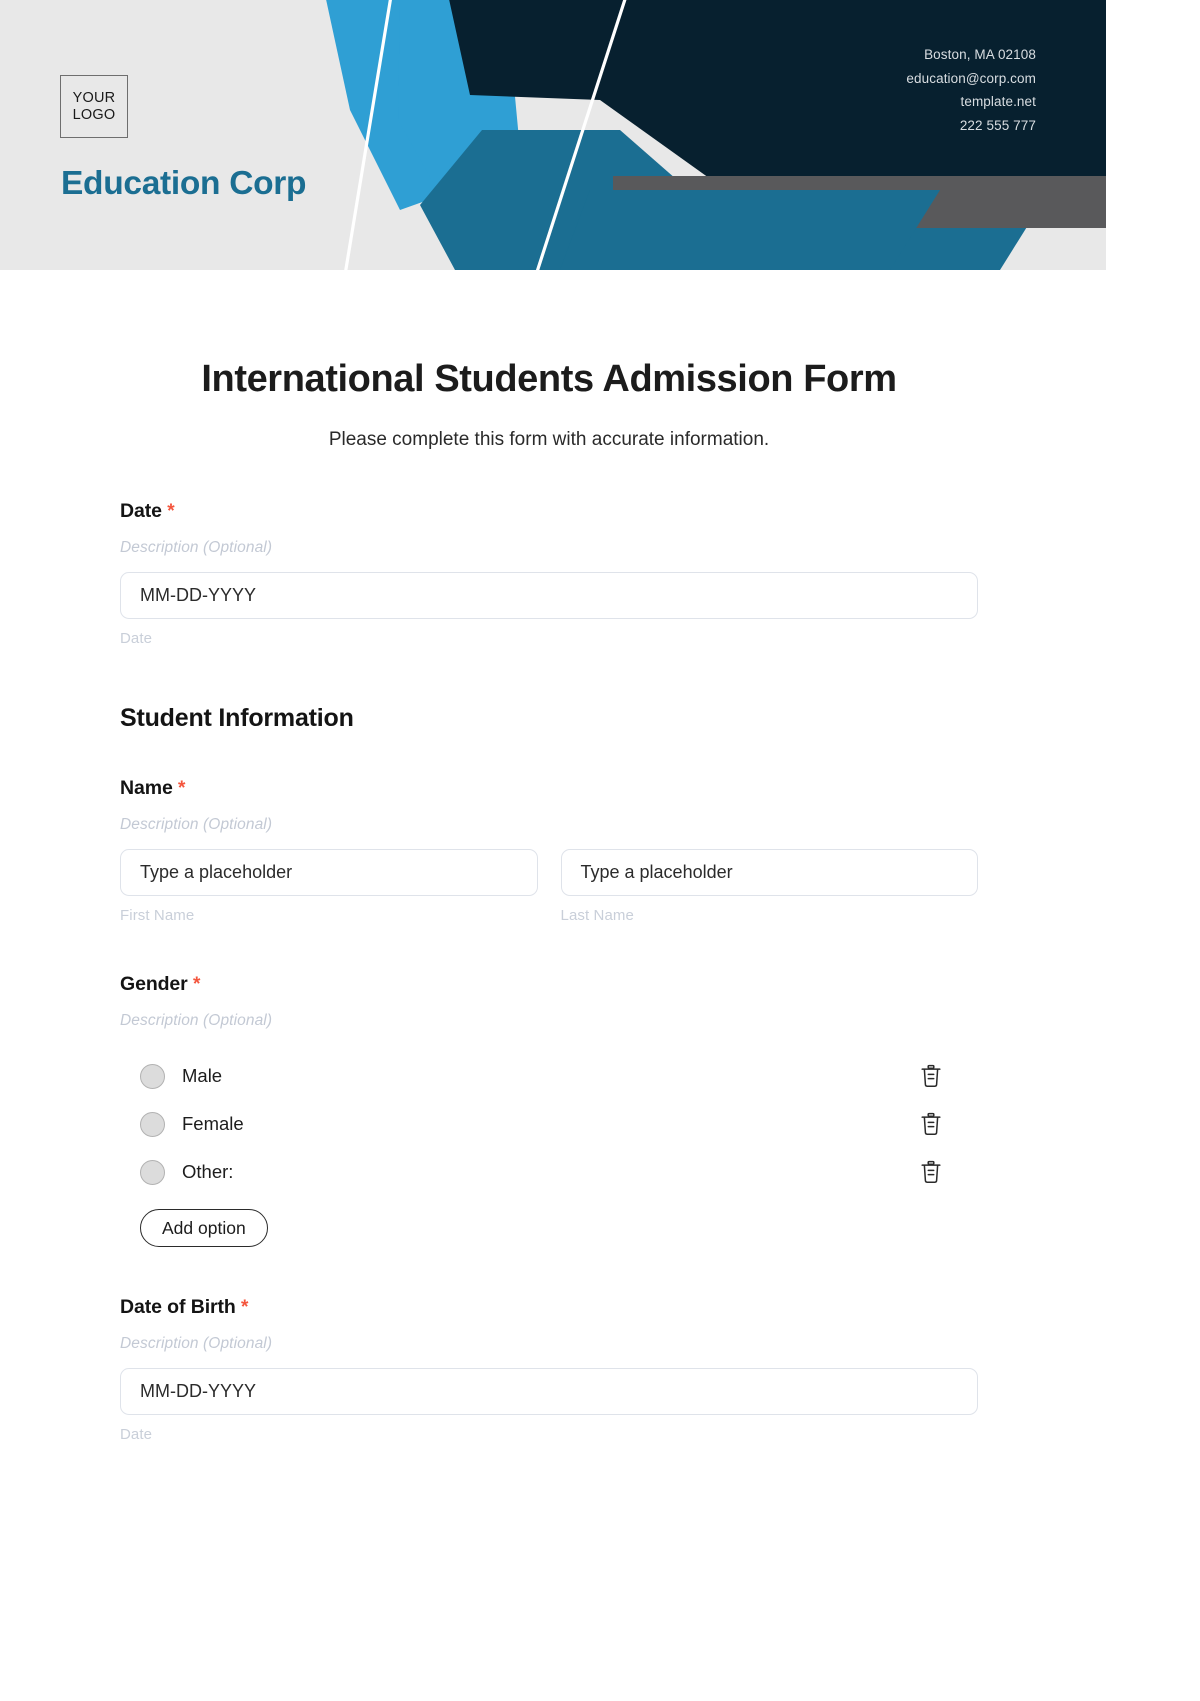  What do you see at coordinates (196, 824) in the screenshot?
I see `field-name-description: Description (Optional)` at bounding box center [196, 824].